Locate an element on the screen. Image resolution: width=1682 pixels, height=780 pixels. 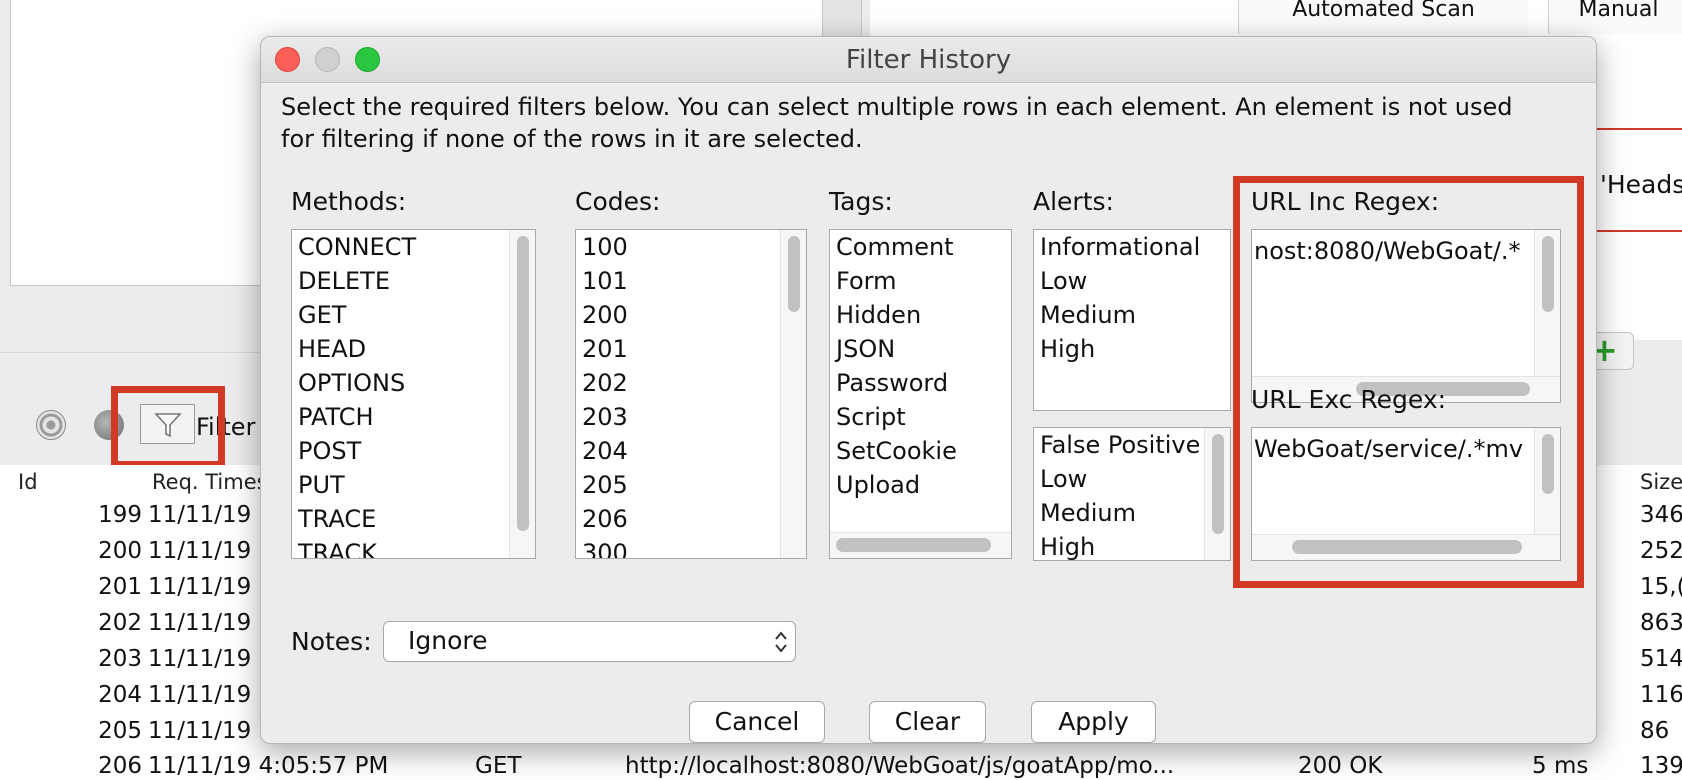
tags-label: Tags: is located at coordinates (861, 201).